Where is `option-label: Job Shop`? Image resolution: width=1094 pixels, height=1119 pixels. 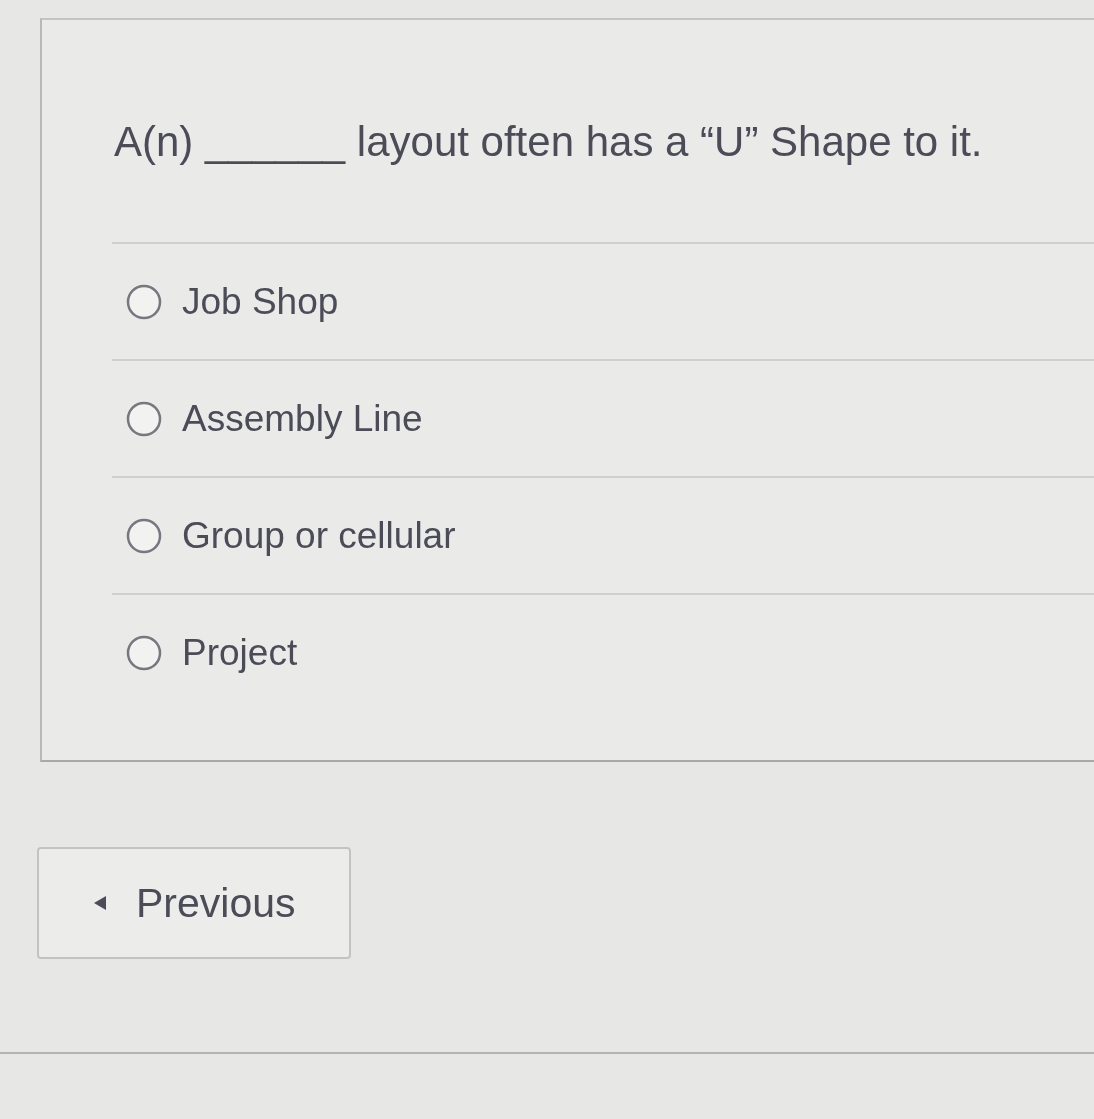
option-label: Job Shop is located at coordinates (260, 301).